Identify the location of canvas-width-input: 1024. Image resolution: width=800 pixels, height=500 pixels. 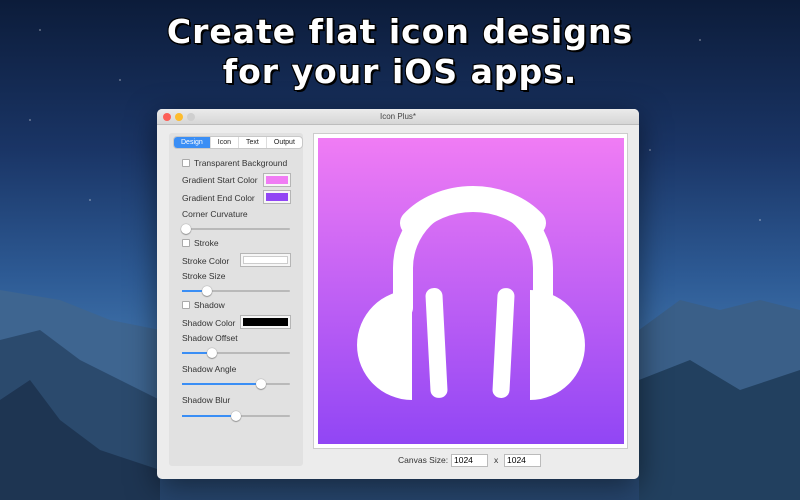
(469, 460).